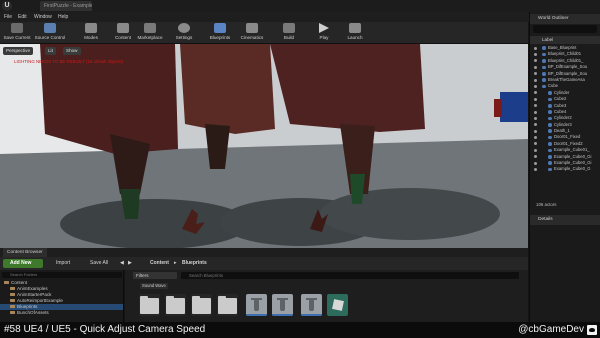  I want to click on content-browser-tab: Content Browser, so click(25, 252).